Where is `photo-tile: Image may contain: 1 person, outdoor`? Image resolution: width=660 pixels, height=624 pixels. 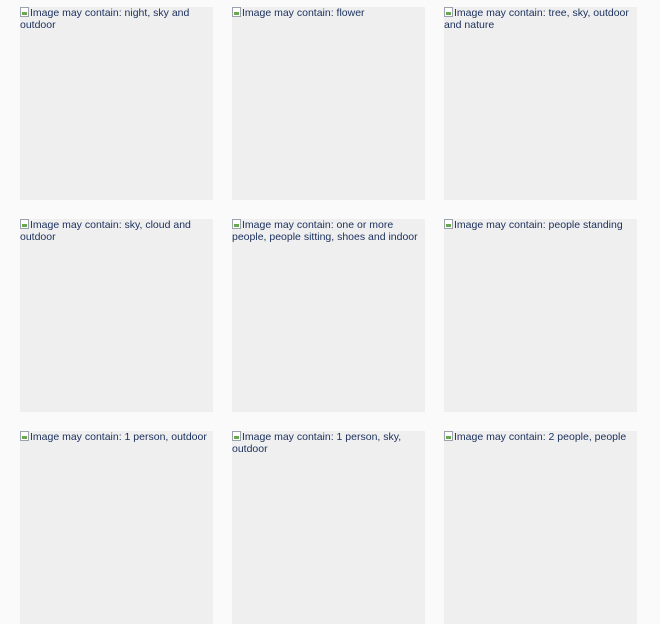 photo-tile: Image may contain: 1 person, outdoor is located at coordinates (116, 527).